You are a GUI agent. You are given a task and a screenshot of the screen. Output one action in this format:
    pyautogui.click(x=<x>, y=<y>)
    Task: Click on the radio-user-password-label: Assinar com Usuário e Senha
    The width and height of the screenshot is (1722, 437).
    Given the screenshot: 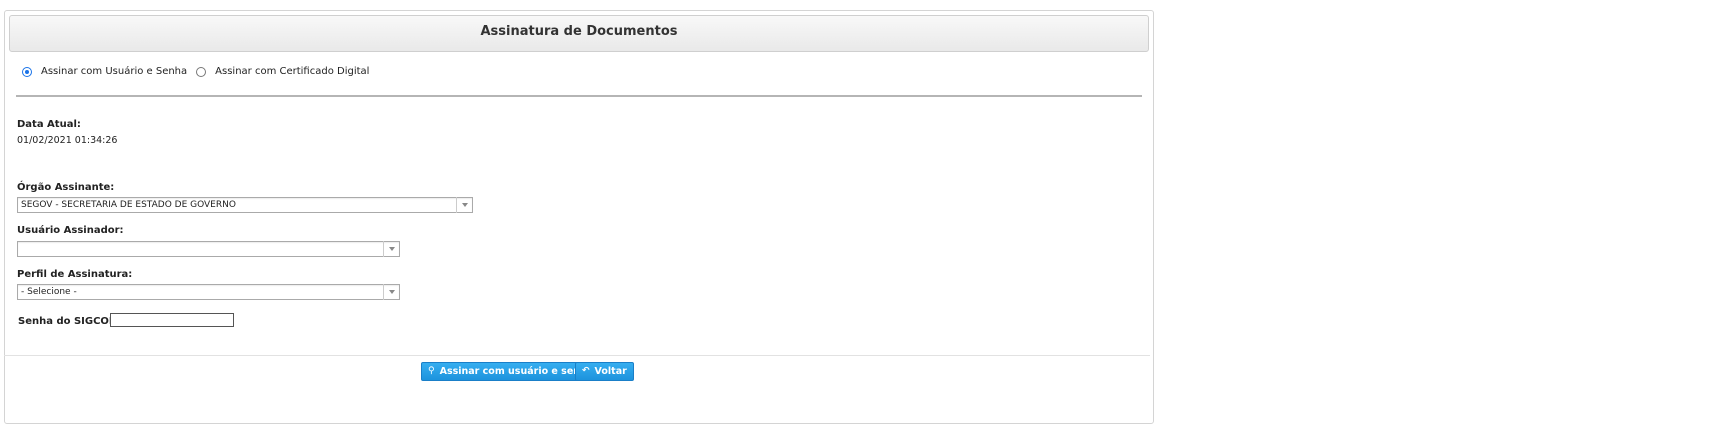 What is the action you would take?
    pyautogui.click(x=114, y=71)
    